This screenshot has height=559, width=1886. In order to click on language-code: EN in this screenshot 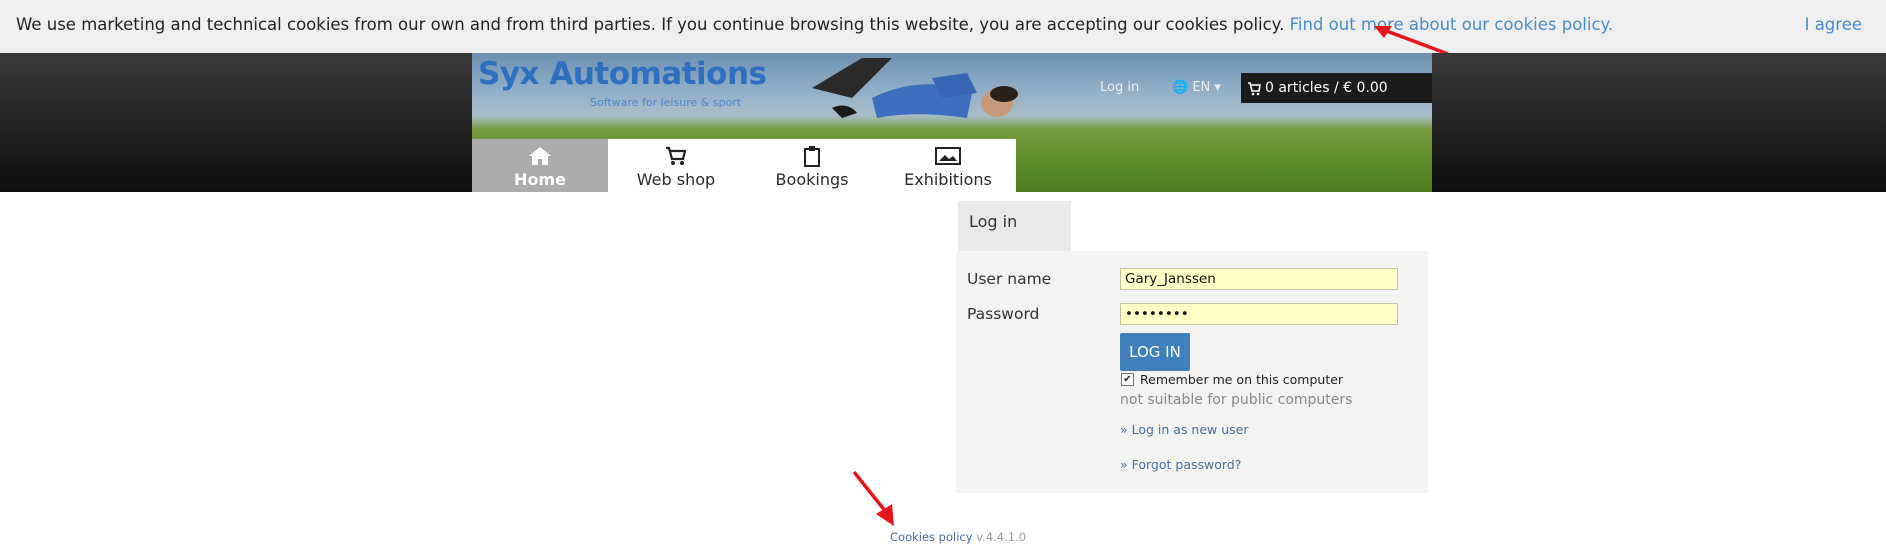, I will do `click(1201, 87)`.